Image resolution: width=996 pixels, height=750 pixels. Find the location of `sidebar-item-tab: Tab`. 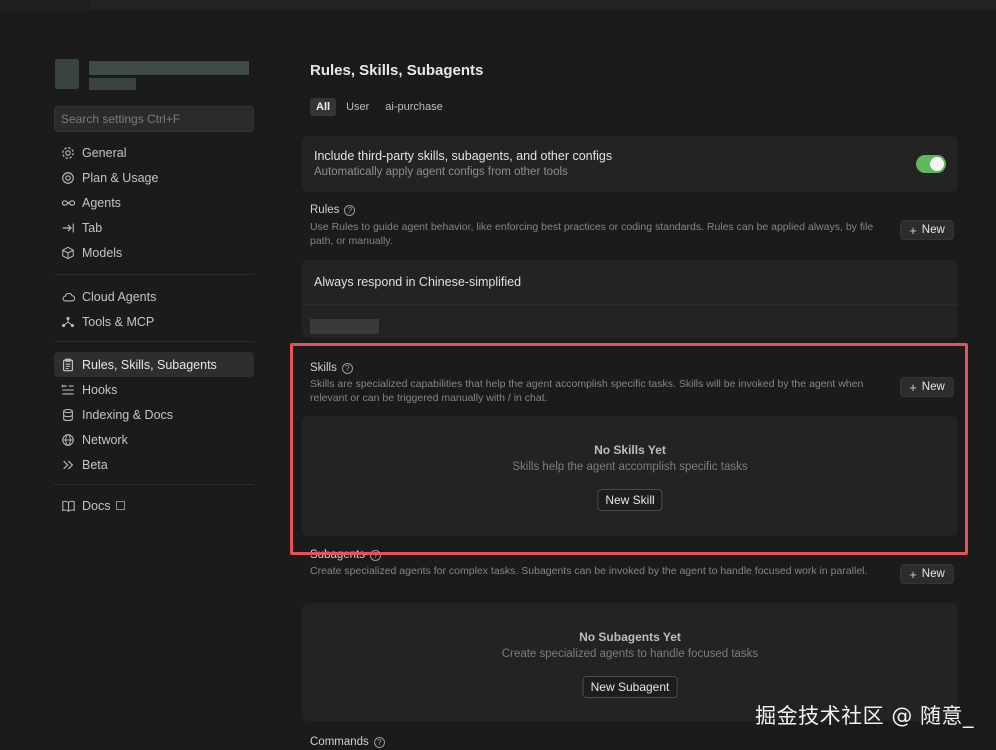

sidebar-item-tab: Tab is located at coordinates (154, 227).